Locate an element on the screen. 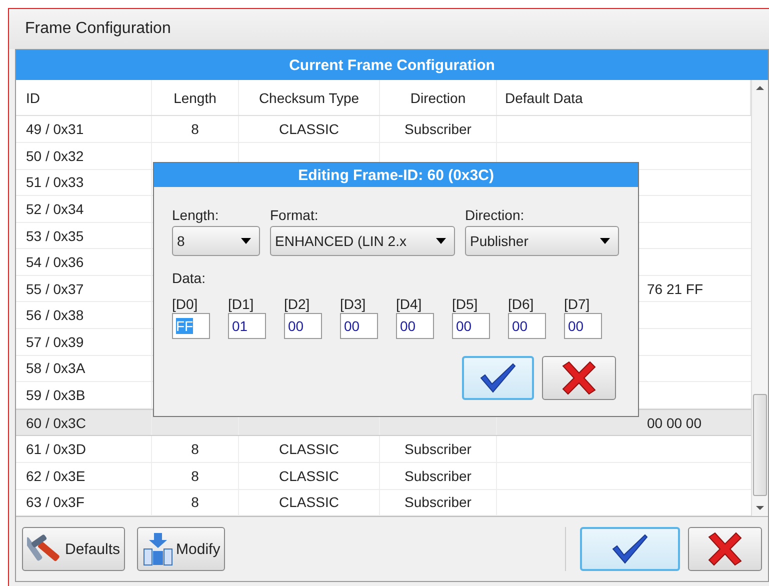  byte-label: [D0] is located at coordinates (185, 304).